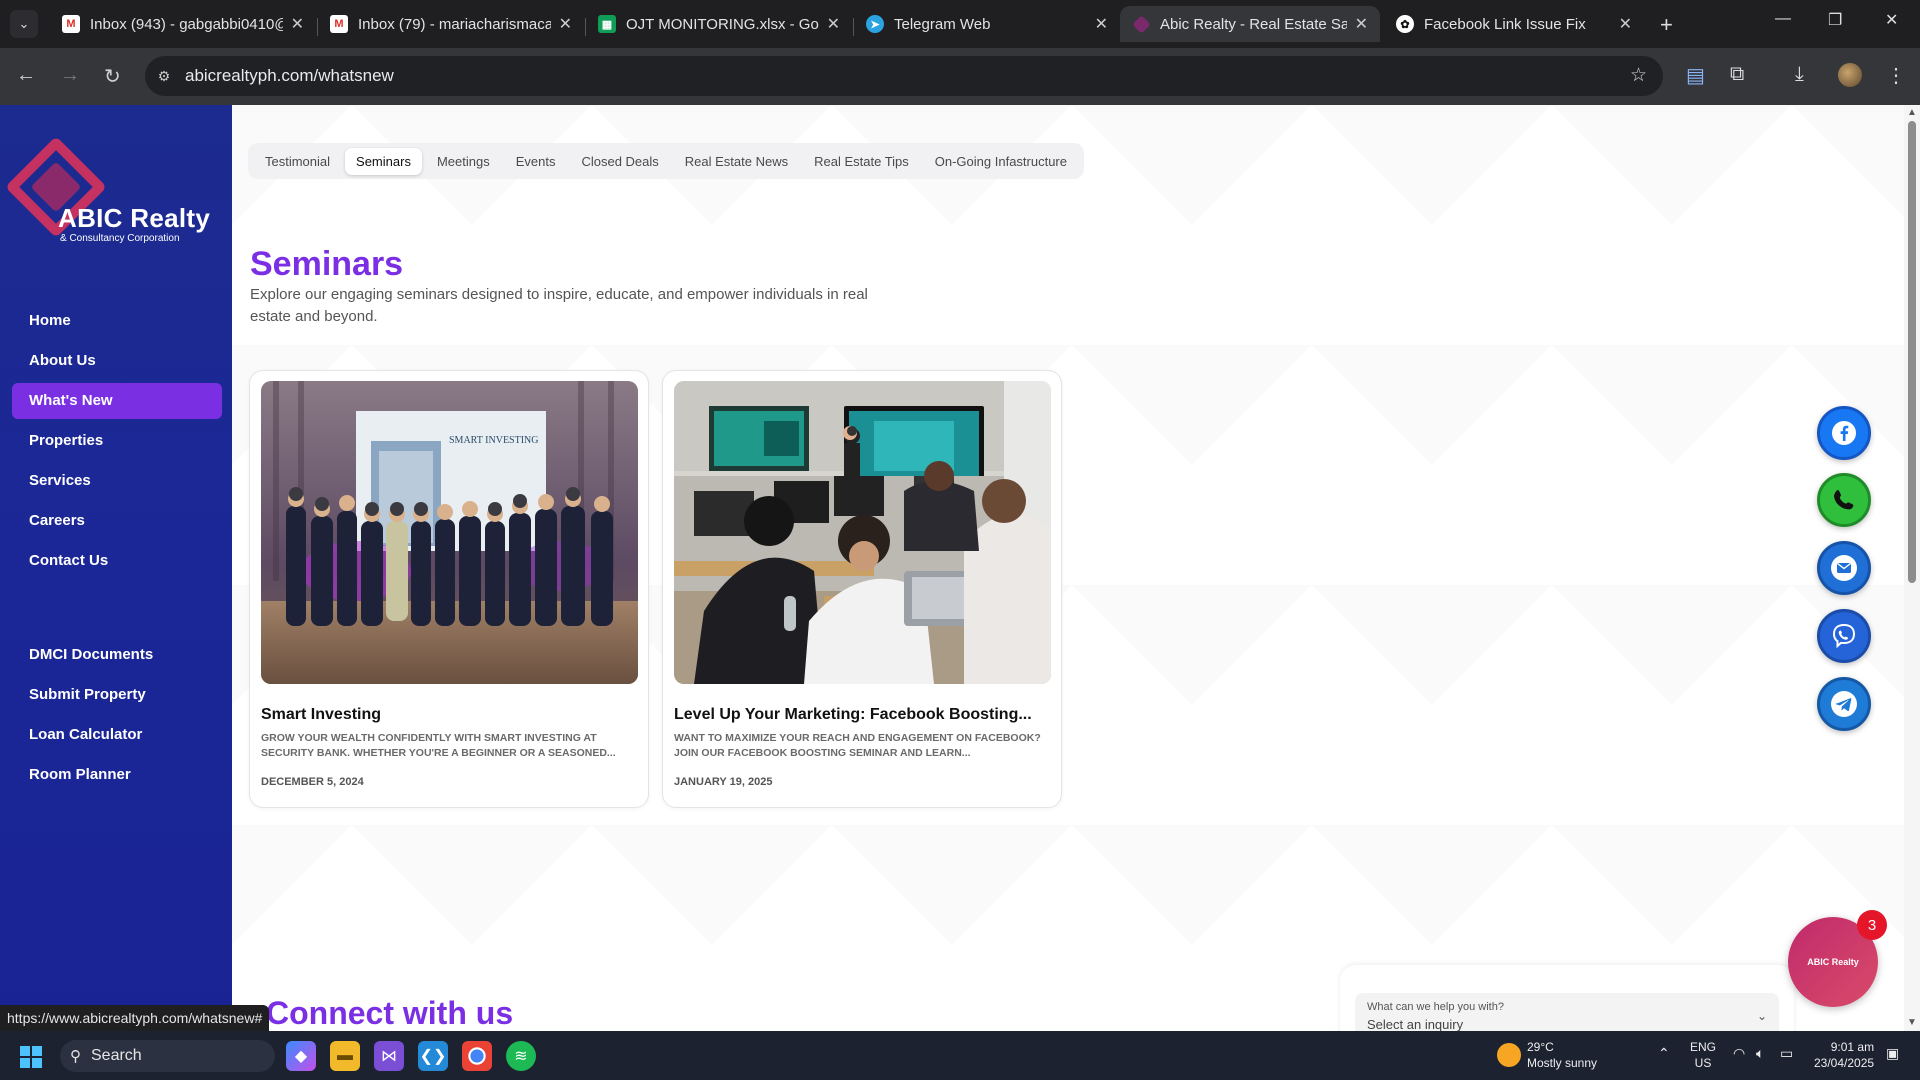 Image resolution: width=1920 pixels, height=1080 pixels. I want to click on scroll-thumb, so click(1912, 352).